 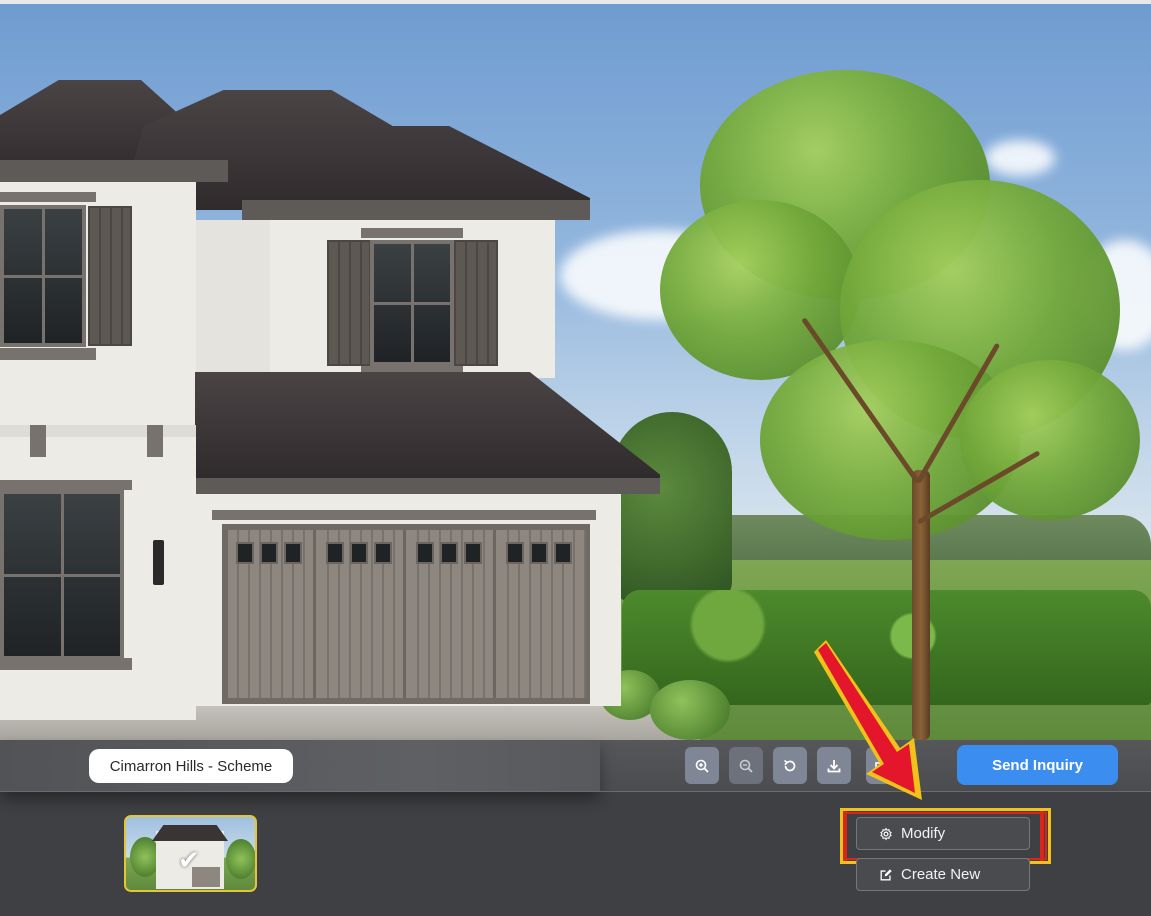 What do you see at coordinates (404, 515) in the screenshot?
I see `garage-header` at bounding box center [404, 515].